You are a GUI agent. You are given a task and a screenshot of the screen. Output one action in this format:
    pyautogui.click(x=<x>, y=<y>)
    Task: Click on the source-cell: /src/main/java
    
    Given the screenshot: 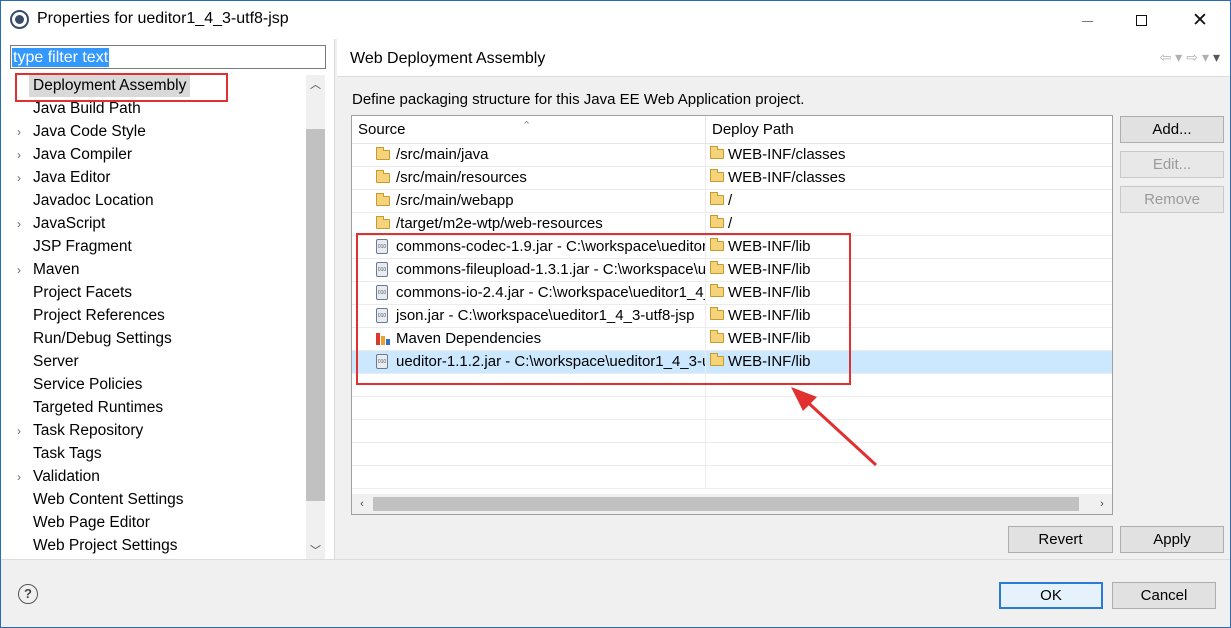 What is the action you would take?
    pyautogui.click(x=528, y=155)
    